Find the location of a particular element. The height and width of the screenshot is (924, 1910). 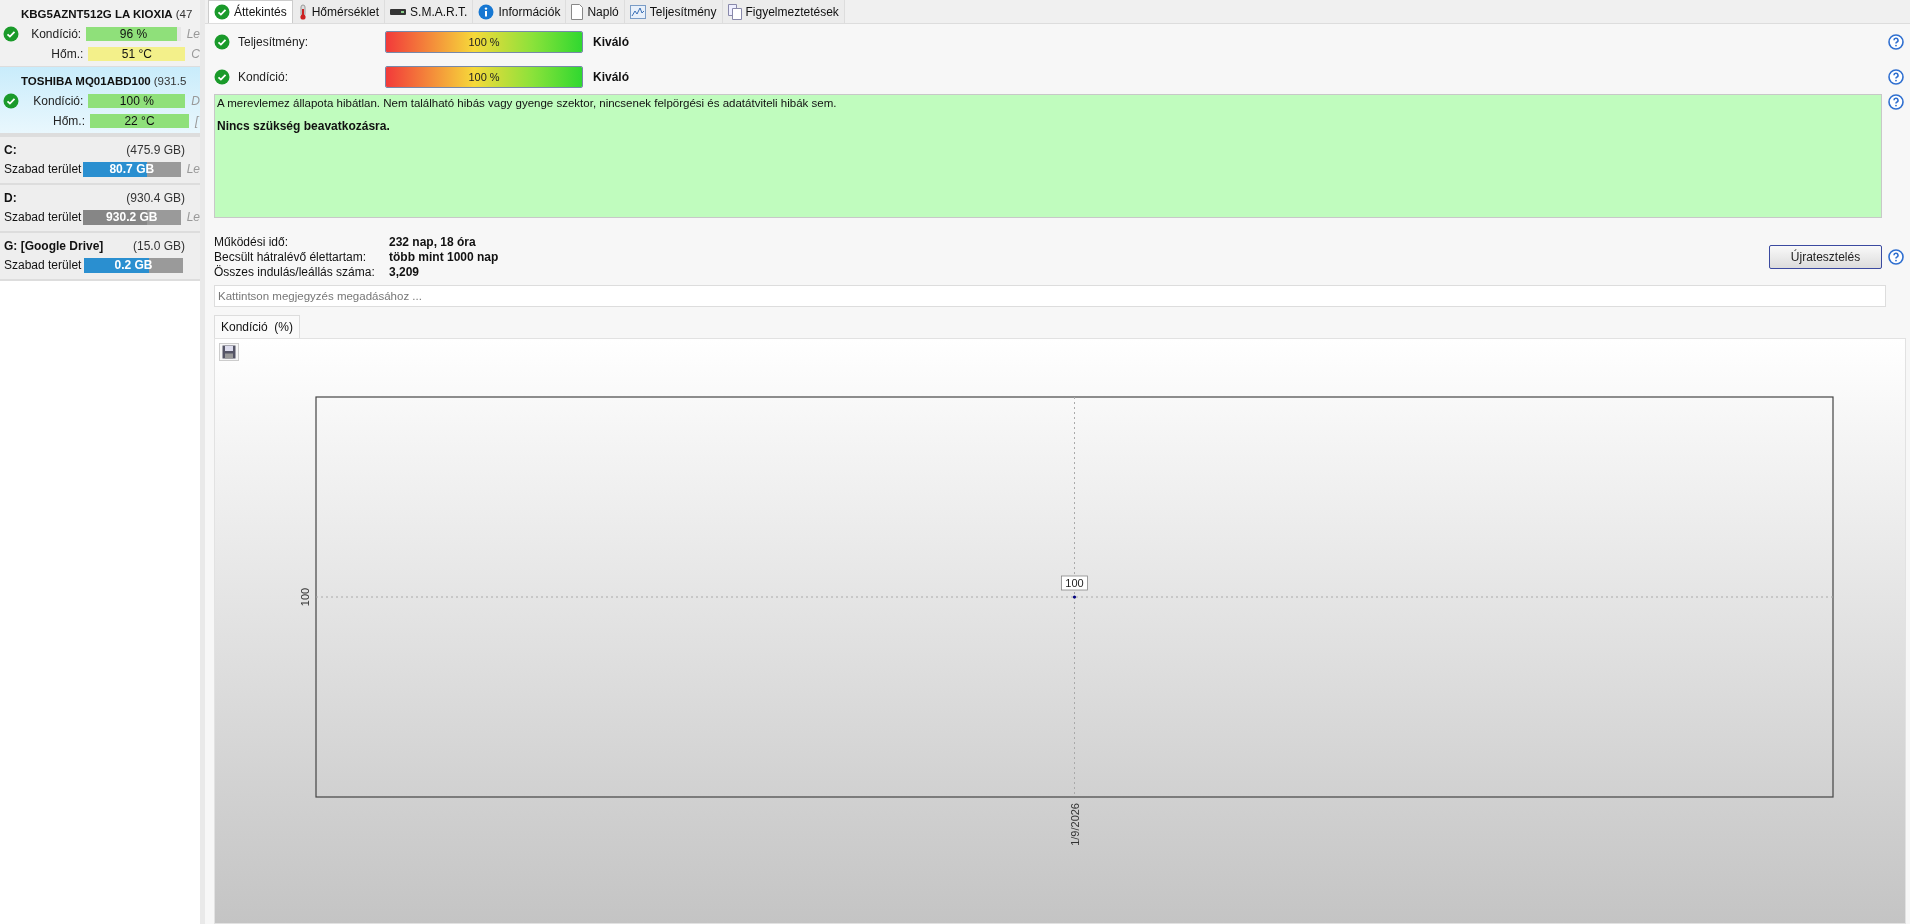

volume-panel: C: (475.9 GB) Szabad terület 80.7 GB Le is located at coordinates (100, 161).